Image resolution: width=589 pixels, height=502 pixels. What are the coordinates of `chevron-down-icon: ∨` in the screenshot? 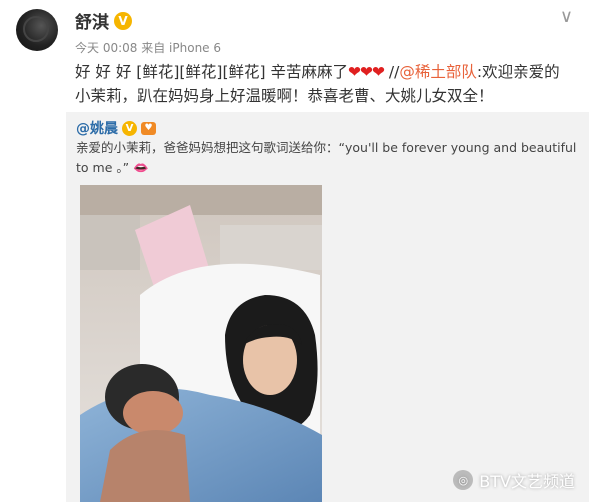 It's located at (566, 16).